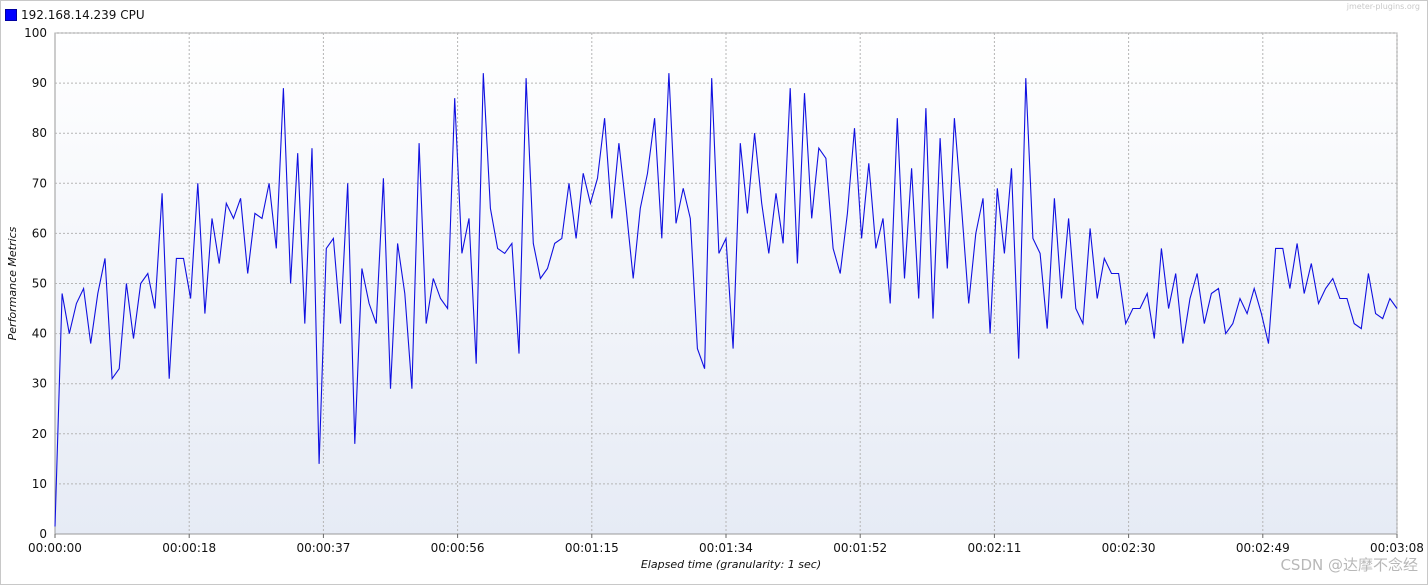 The width and height of the screenshot is (1428, 585). Describe the element at coordinates (39, 434) in the screenshot. I see `y-tick-label: 20` at that location.